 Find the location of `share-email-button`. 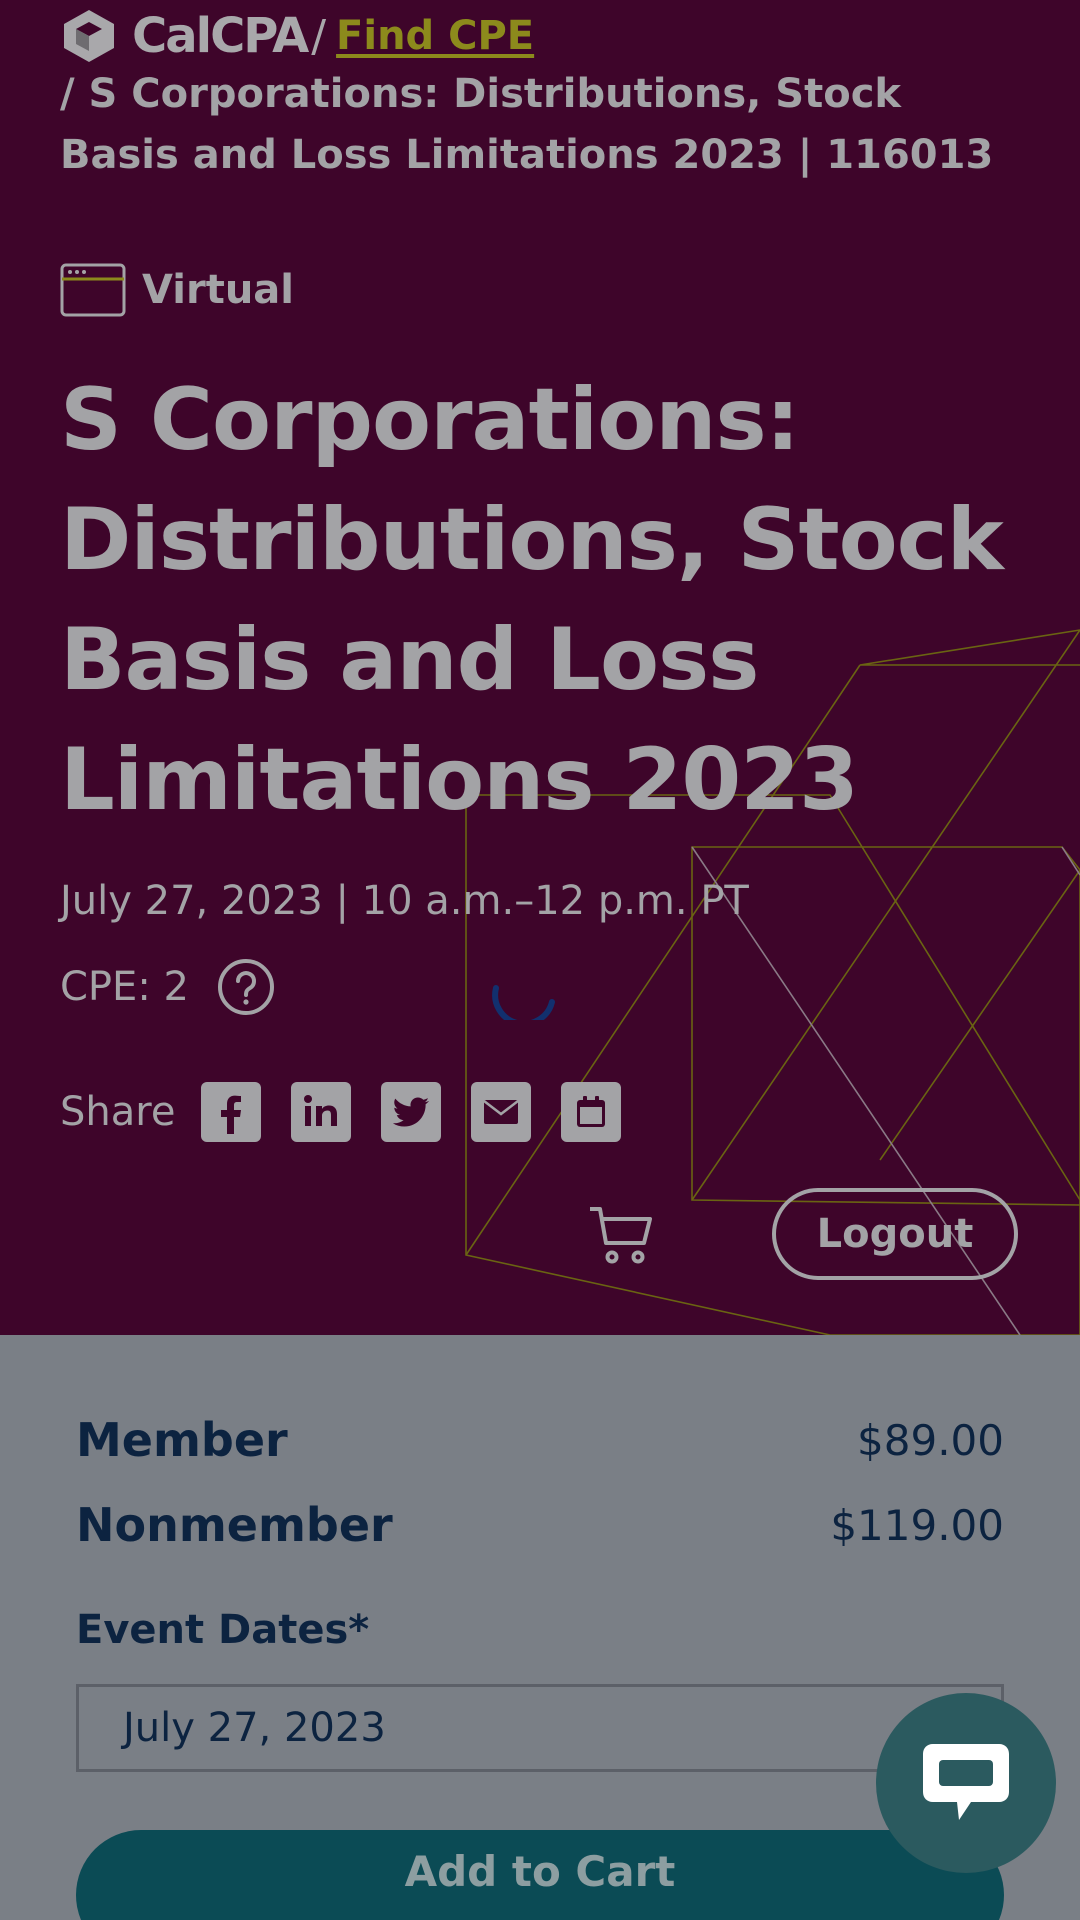

share-email-button is located at coordinates (501, 1112).